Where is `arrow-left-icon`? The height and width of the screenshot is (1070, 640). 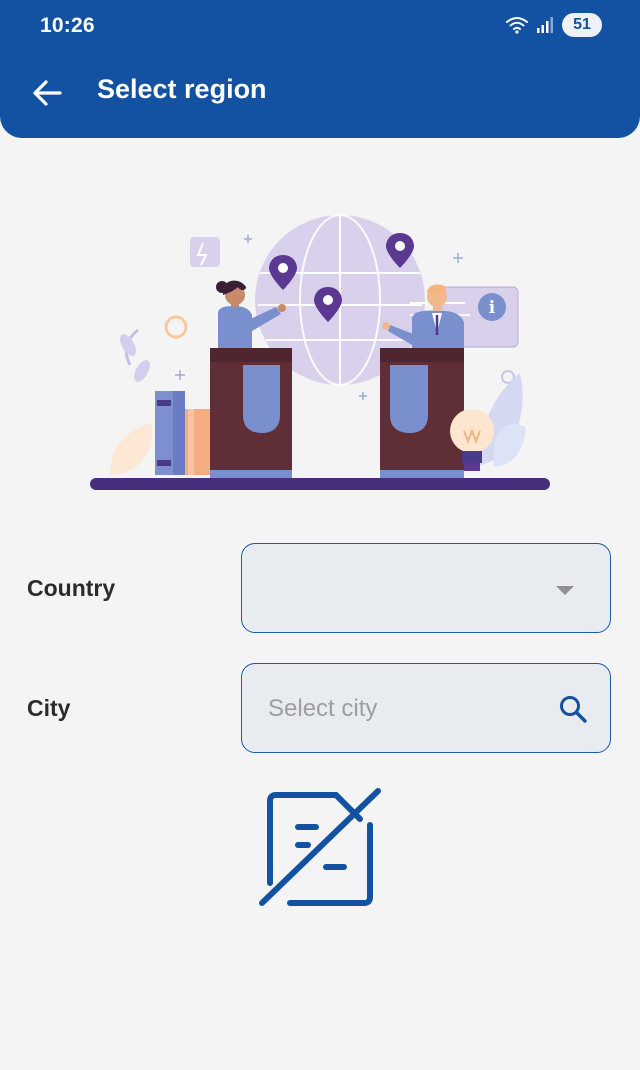 arrow-left-icon is located at coordinates (47, 93).